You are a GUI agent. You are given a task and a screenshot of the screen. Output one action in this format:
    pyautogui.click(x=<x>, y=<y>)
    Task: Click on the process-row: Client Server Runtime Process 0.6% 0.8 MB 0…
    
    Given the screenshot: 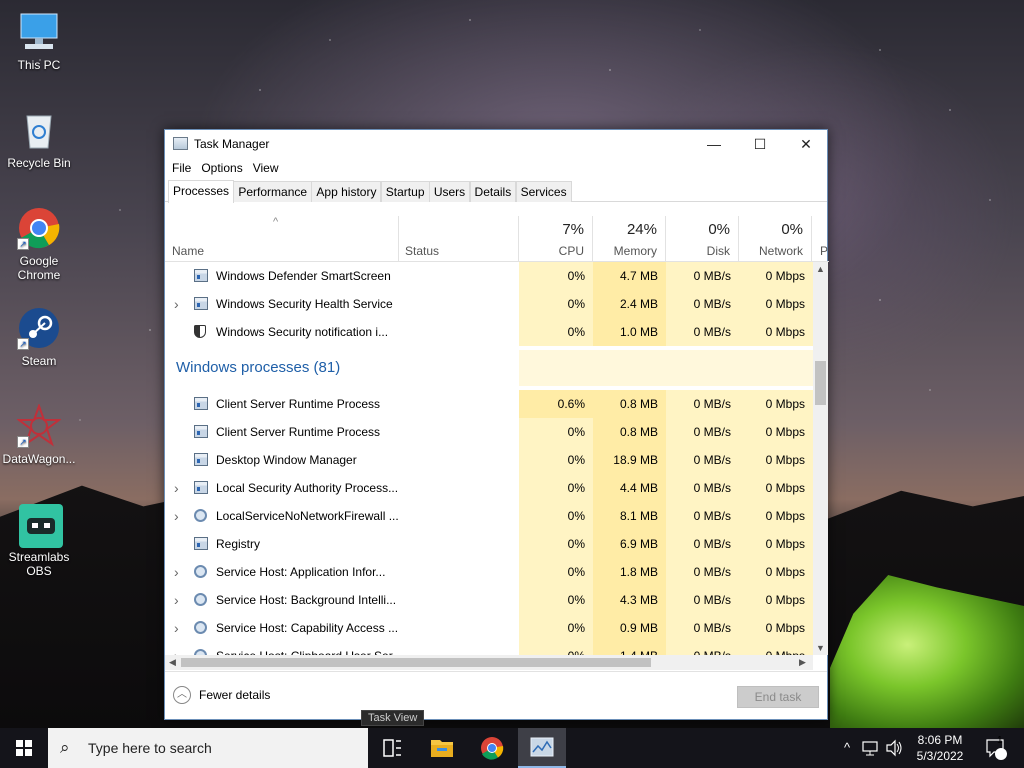 What is the action you would take?
    pyautogui.click(x=489, y=404)
    